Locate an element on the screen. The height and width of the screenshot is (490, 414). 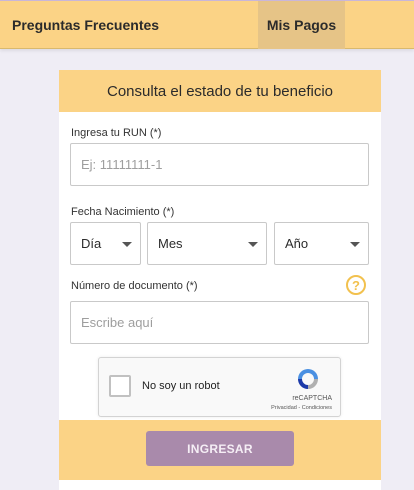
top-navbar: Preguntas Frecuentes Mis Pagos is located at coordinates (207, 24).